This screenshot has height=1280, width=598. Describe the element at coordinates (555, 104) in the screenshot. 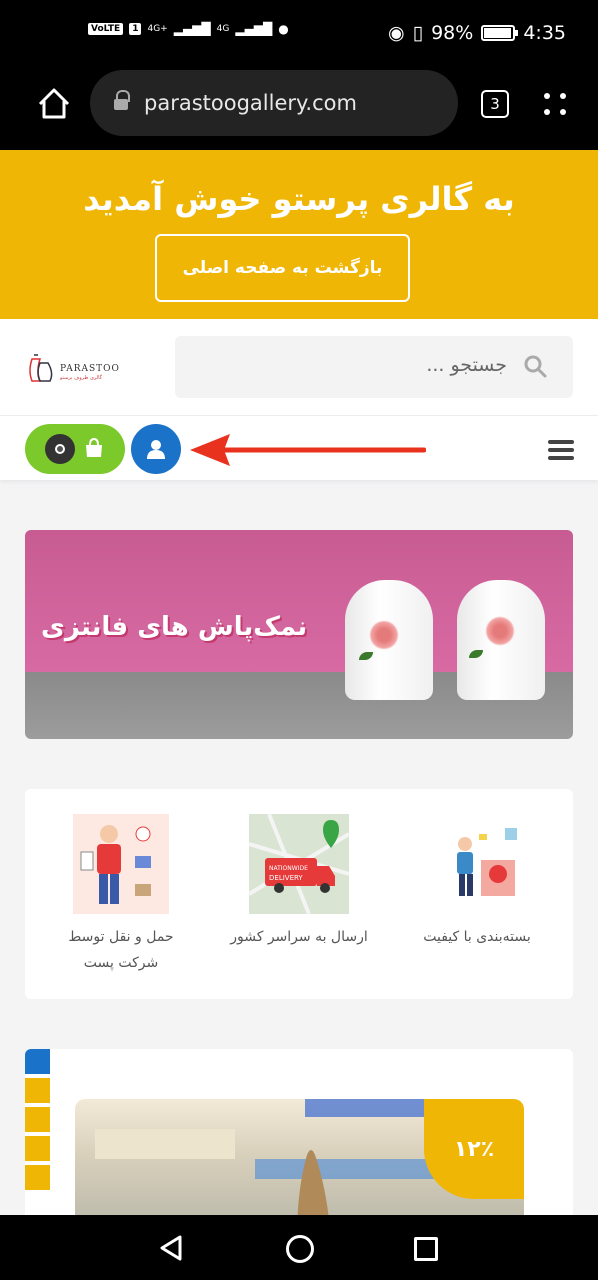

I see `browser-menu-icon` at that location.